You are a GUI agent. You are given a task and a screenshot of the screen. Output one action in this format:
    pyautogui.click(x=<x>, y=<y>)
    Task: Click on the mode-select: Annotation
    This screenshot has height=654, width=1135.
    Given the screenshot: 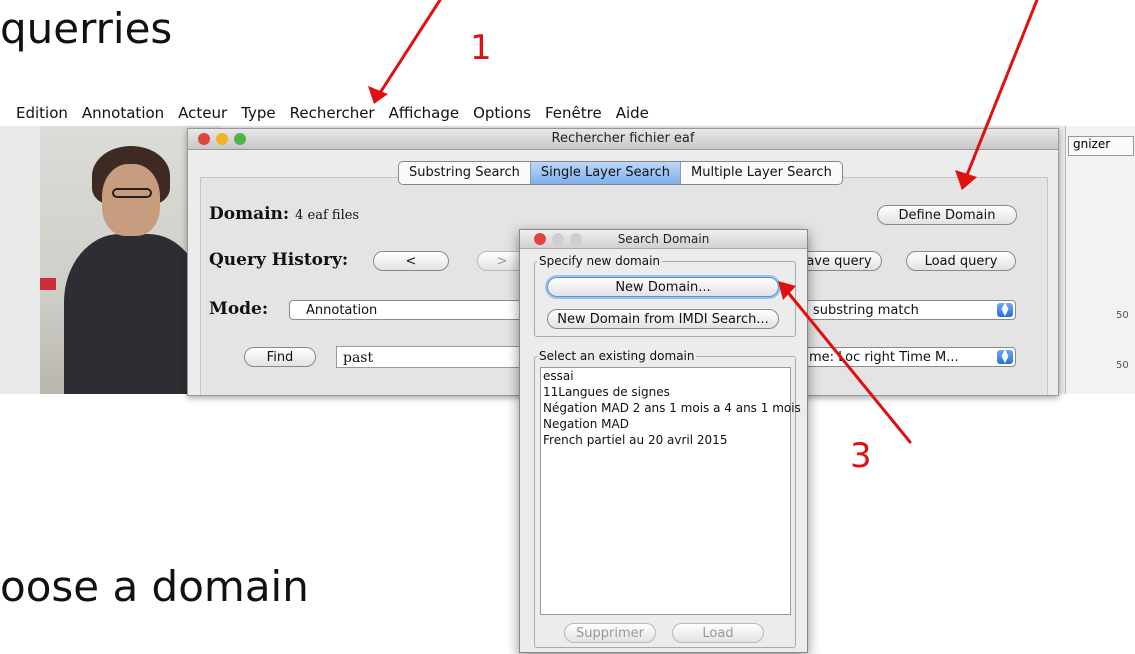 What is the action you would take?
    pyautogui.click(x=414, y=310)
    